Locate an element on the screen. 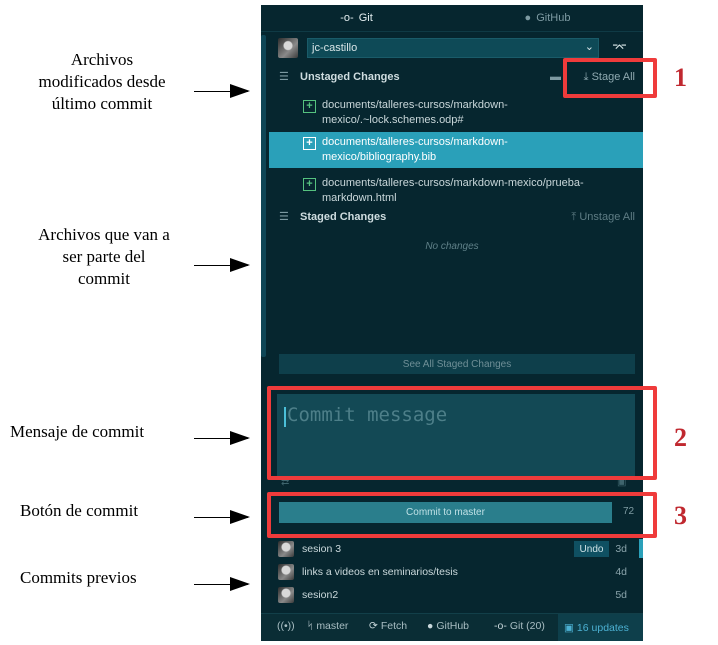 Image resolution: width=718 pixels, height=645 pixels. github-label: GitHub is located at coordinates (453, 626).